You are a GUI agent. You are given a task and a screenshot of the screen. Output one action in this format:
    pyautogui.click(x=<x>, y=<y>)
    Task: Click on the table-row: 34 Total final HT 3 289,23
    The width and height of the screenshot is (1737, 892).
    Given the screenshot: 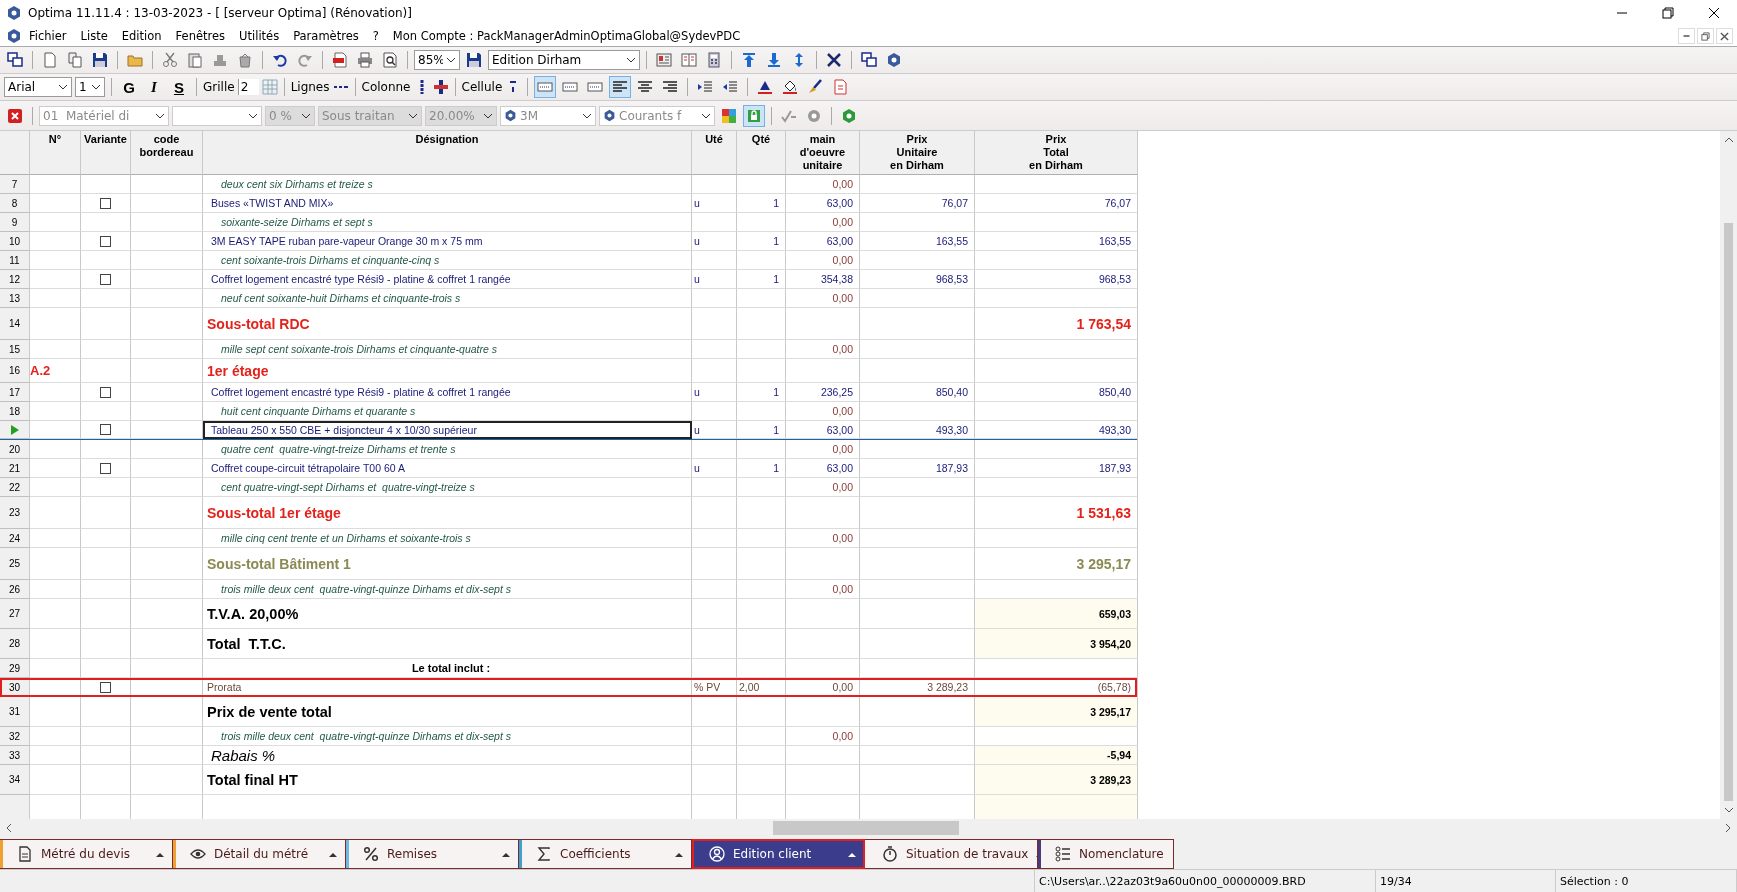 What is the action you would take?
    pyautogui.click(x=568, y=780)
    